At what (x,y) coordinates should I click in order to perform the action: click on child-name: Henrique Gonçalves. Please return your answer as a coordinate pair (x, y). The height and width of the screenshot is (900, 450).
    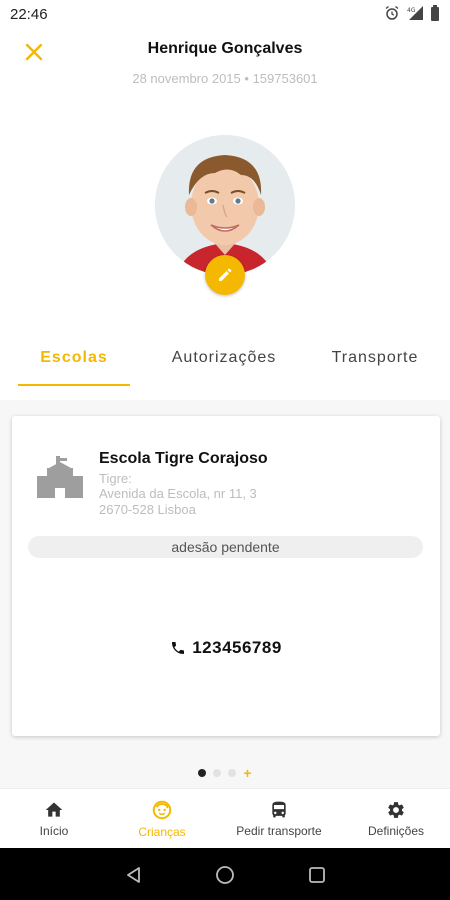
    Looking at the image, I should click on (225, 48).